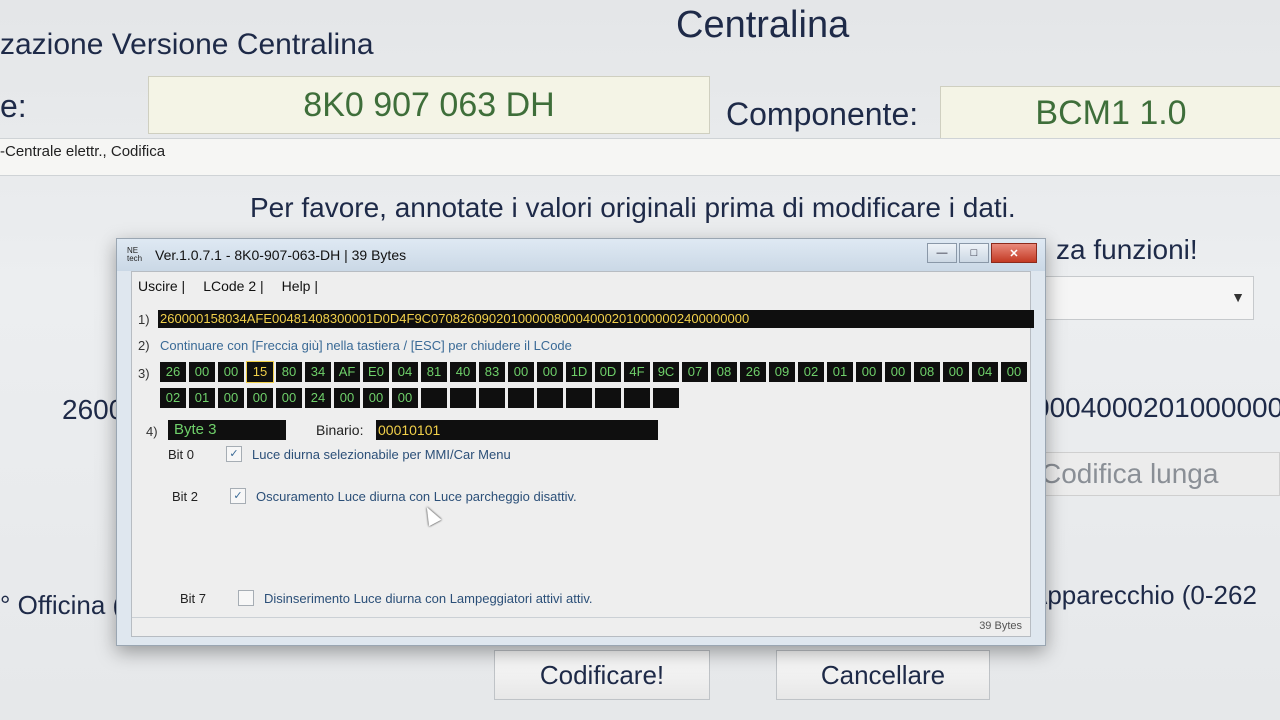 The height and width of the screenshot is (720, 1280). Describe the element at coordinates (144, 373) in the screenshot. I see `step-number-3: 3)` at that location.